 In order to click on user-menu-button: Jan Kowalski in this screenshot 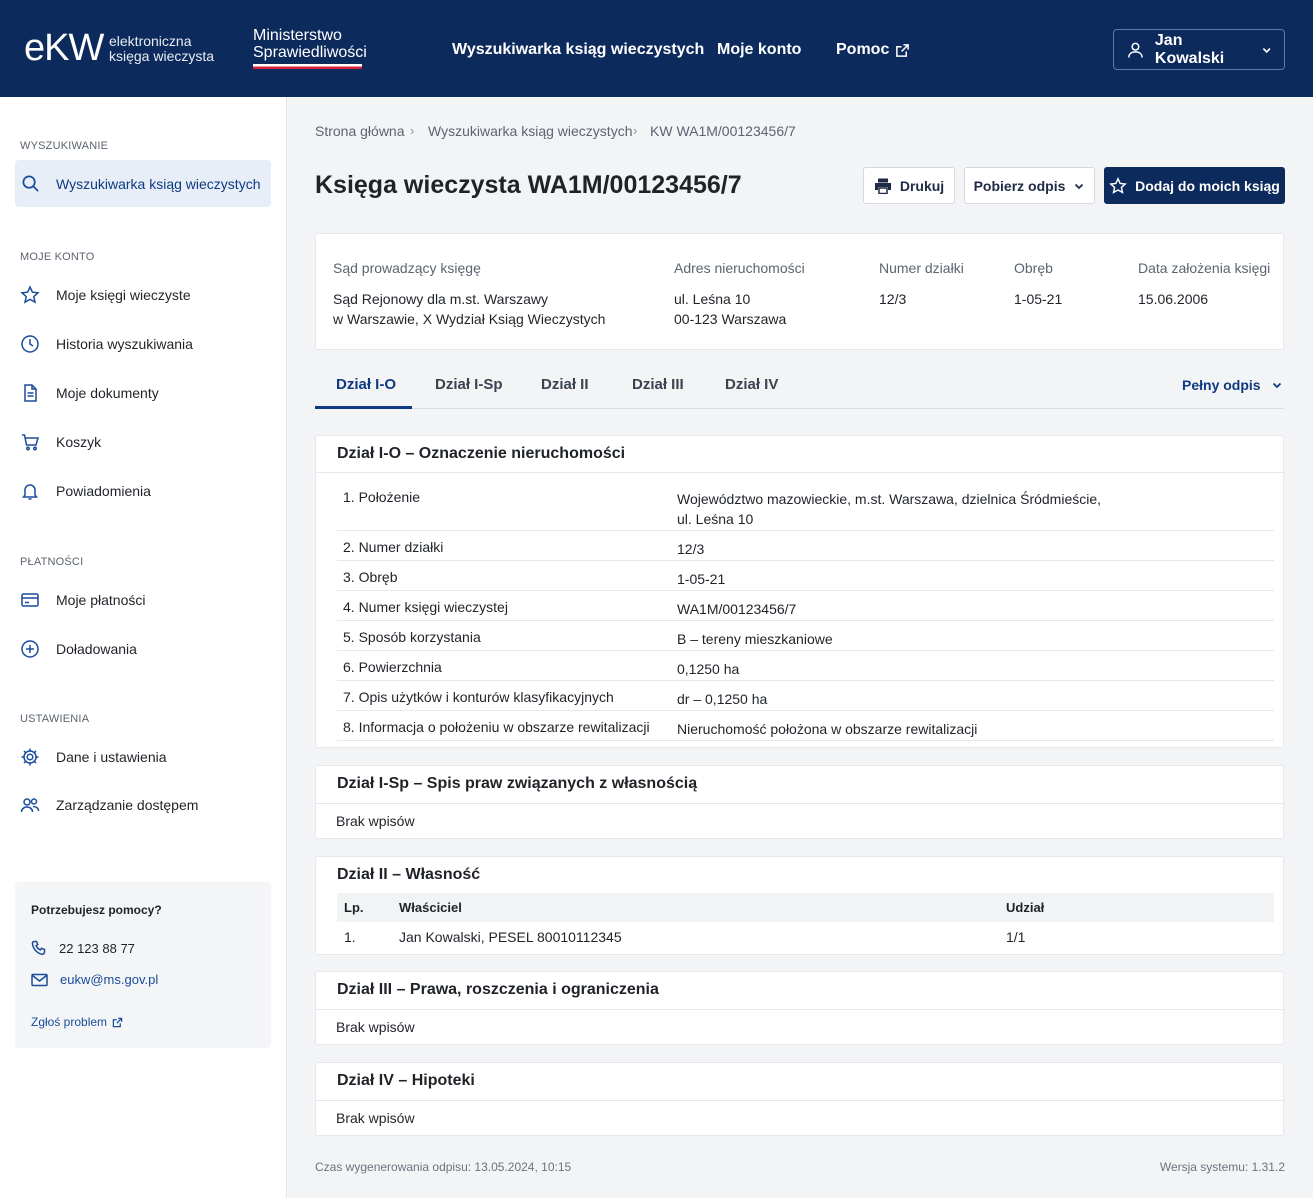, I will do `click(1199, 49)`.